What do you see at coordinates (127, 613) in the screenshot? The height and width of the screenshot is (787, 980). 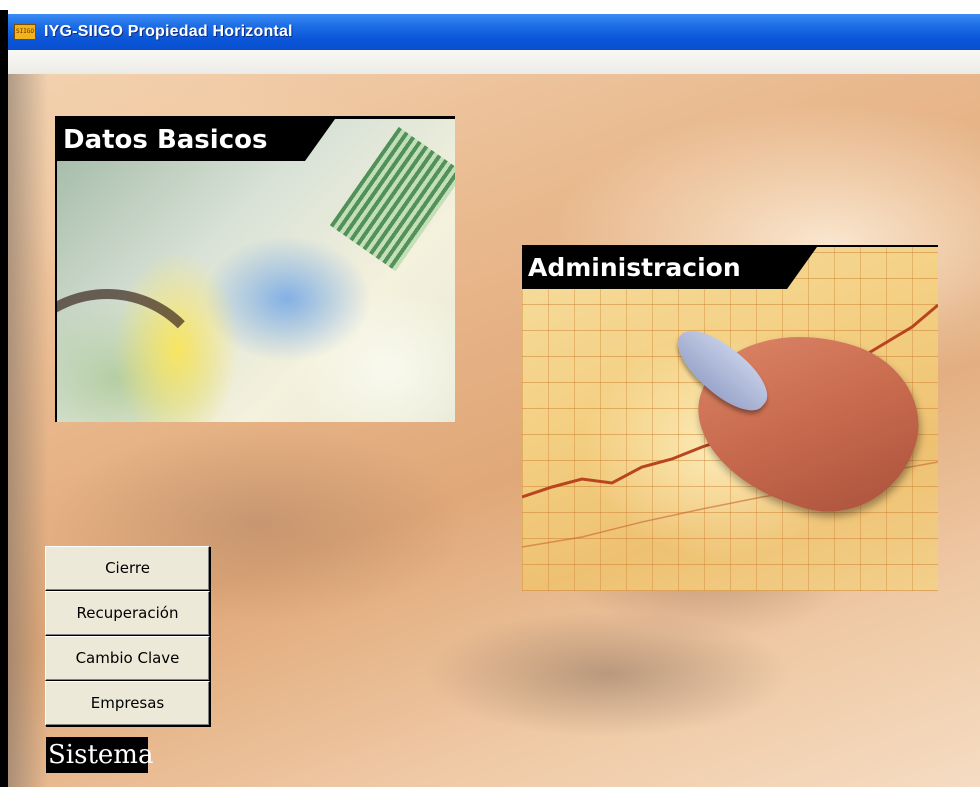 I see `recuperacion-button: Recuperación` at bounding box center [127, 613].